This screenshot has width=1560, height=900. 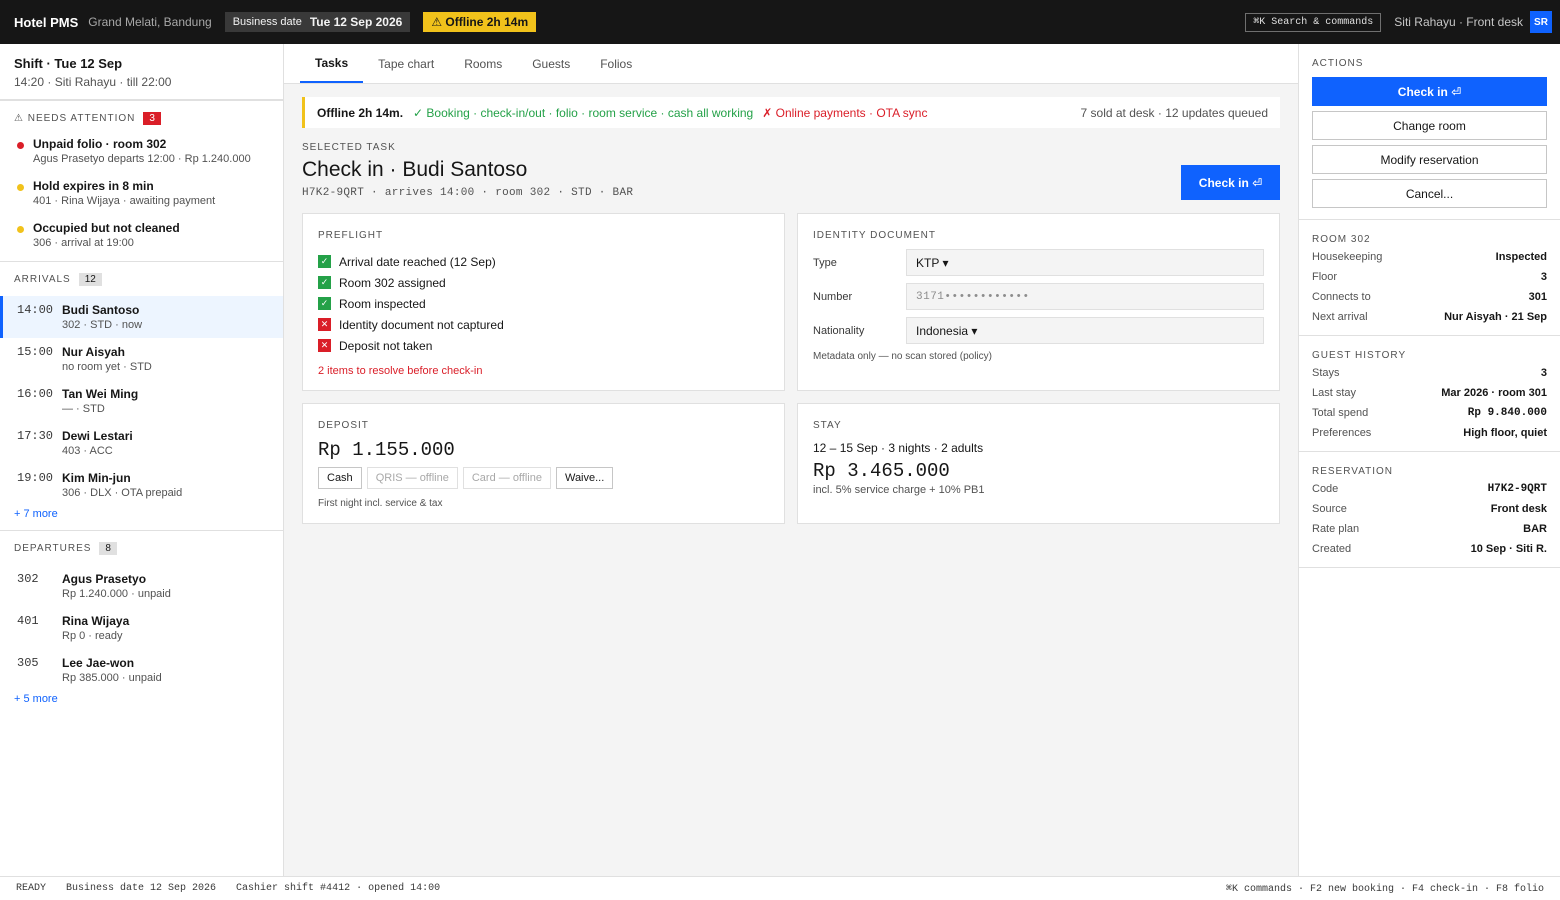 What do you see at coordinates (46, 22) in the screenshot?
I see `app-title: Hotel PMS` at bounding box center [46, 22].